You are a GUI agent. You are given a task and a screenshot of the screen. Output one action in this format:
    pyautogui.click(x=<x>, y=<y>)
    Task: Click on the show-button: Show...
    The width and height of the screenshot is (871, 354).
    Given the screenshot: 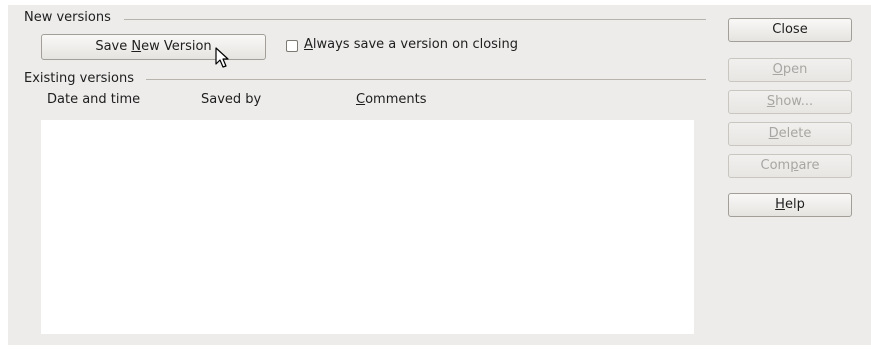 What is the action you would take?
    pyautogui.click(x=790, y=102)
    